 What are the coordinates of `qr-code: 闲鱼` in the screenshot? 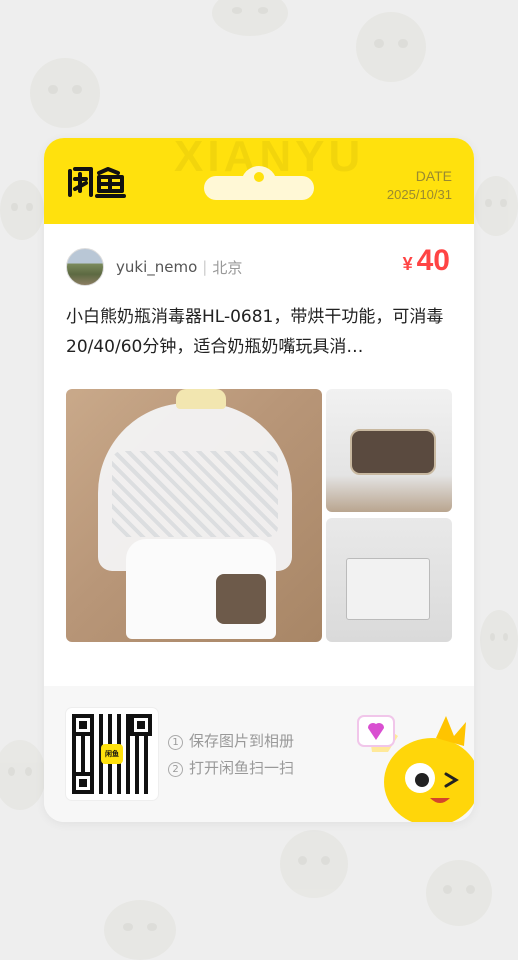 It's located at (112, 754).